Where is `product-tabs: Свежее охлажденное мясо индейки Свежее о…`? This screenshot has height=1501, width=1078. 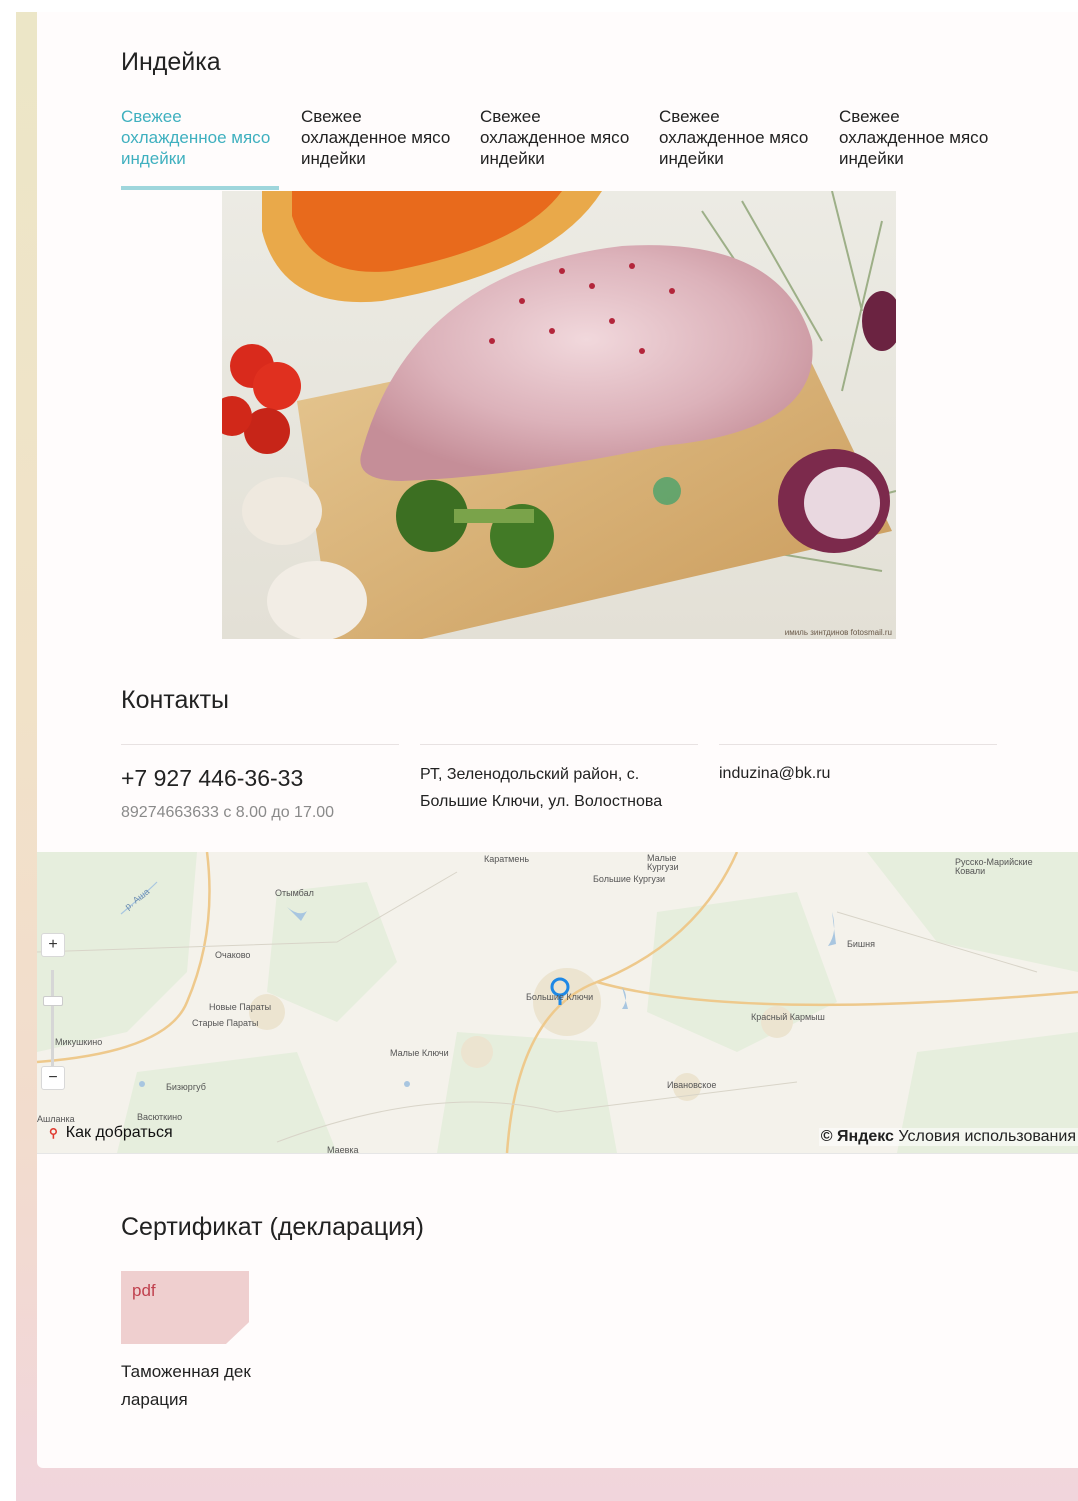
product-tabs: Свежее охлажденное мясо индейки Свежее о… is located at coordinates (571, 149).